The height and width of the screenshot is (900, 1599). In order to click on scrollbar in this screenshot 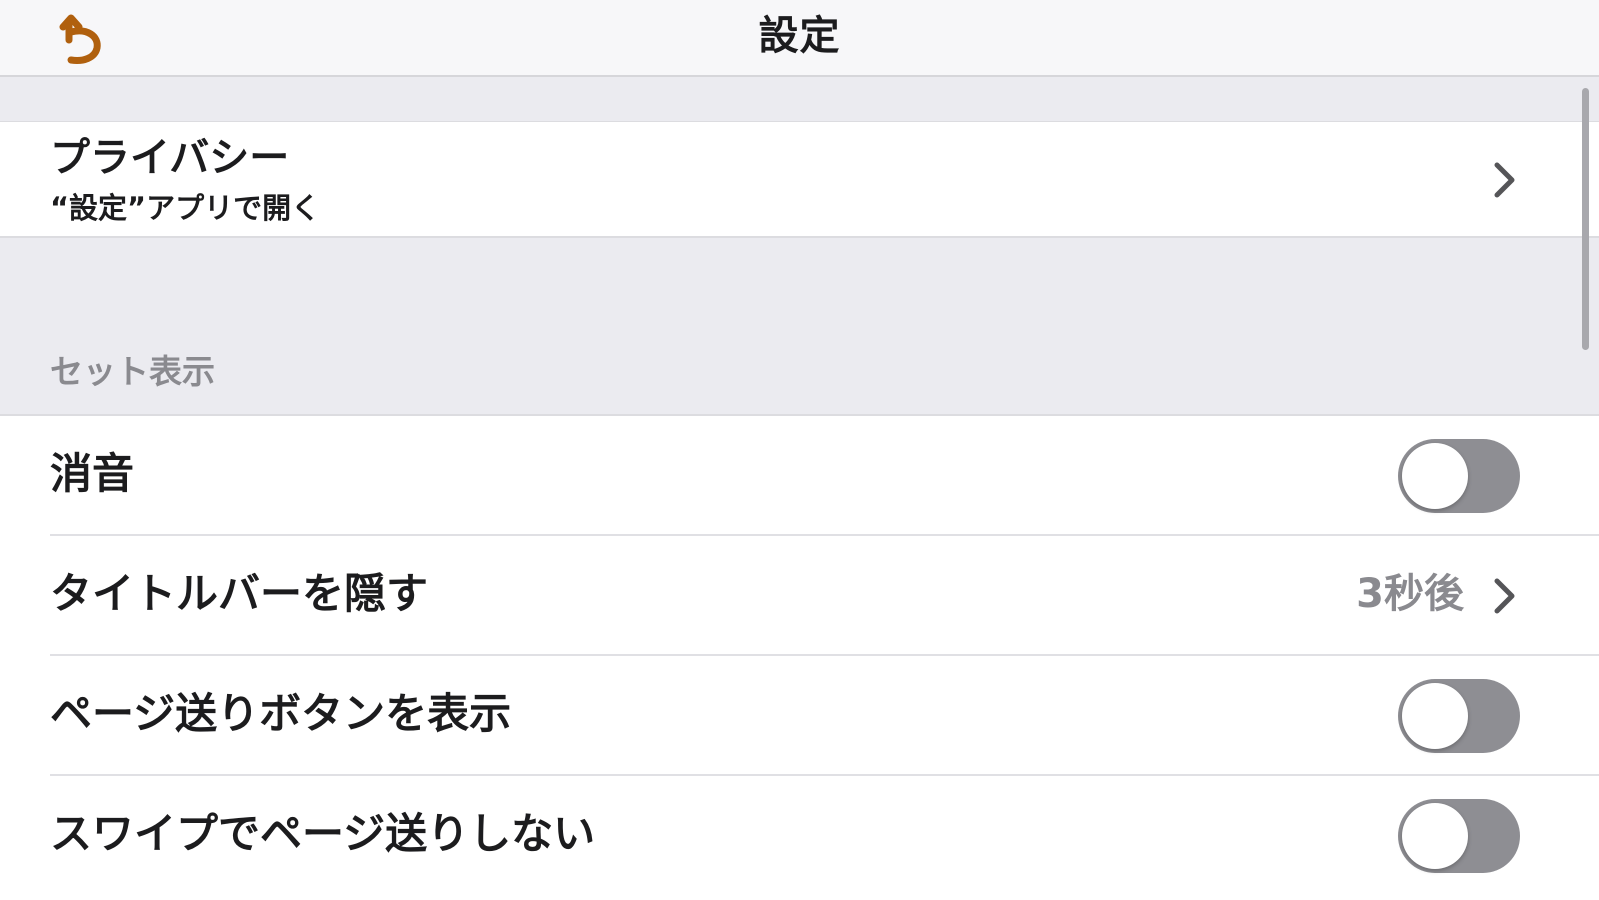, I will do `click(1585, 219)`.